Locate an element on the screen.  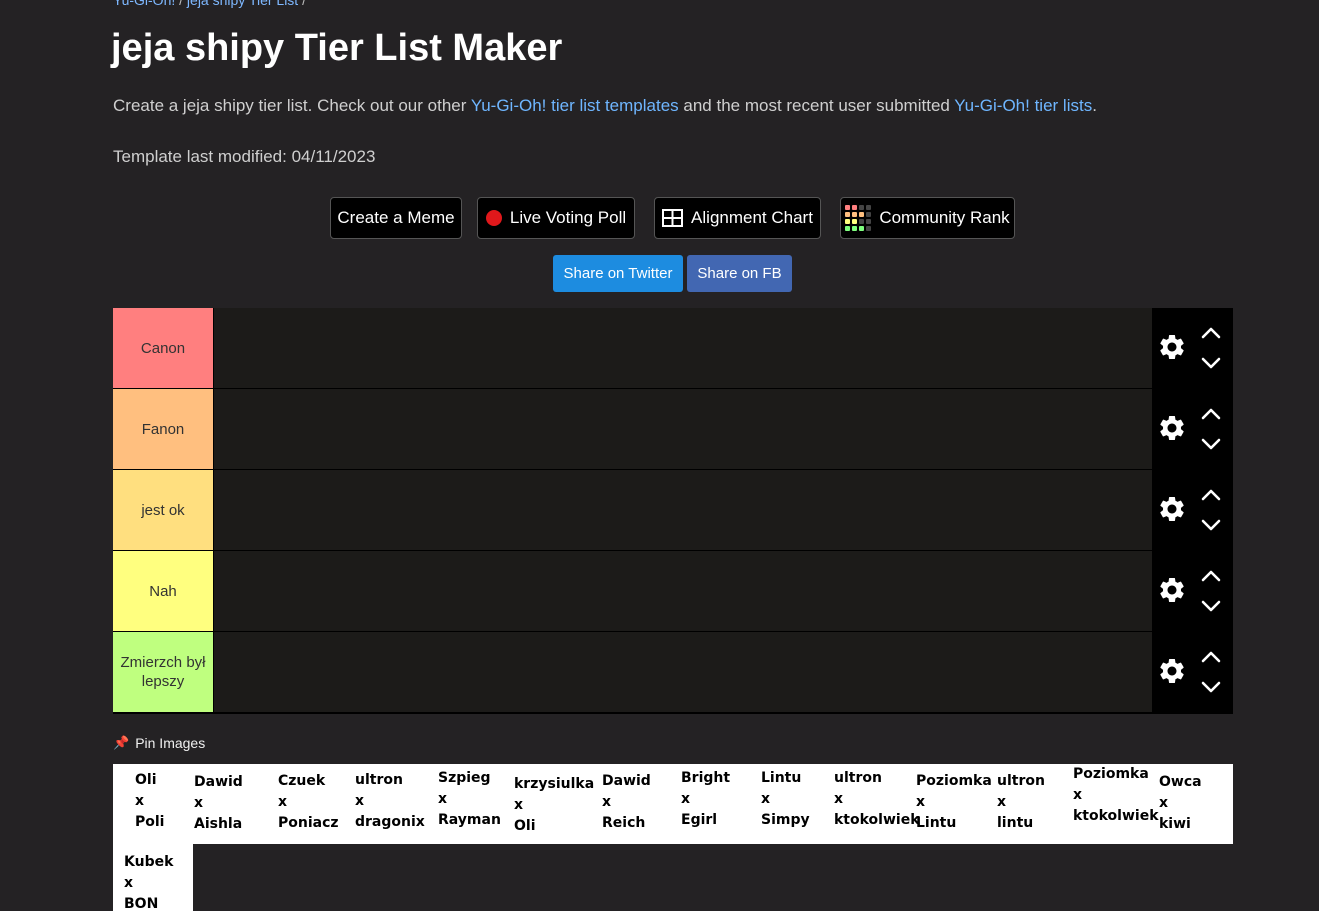
breadcrumb: Yu-Gi-Oh! / jeja shipy Tier List / is located at coordinates (209, 4).